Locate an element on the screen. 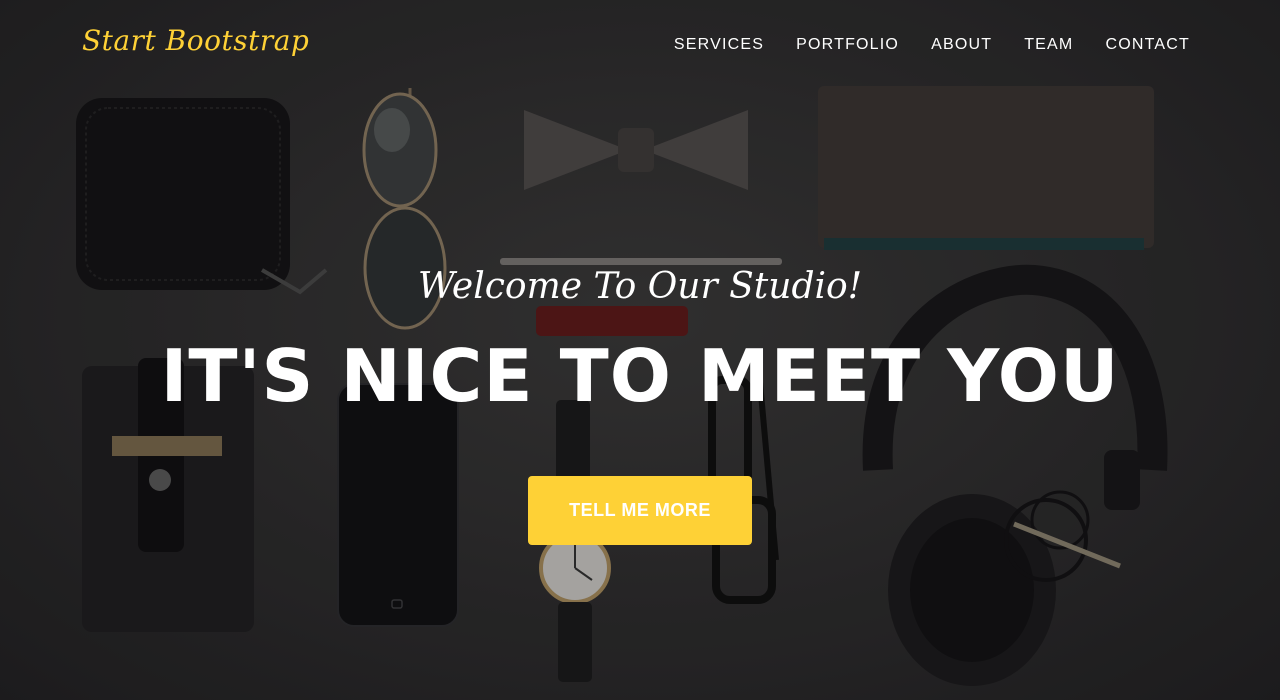 Image resolution: width=1280 pixels, height=700 pixels. hero-subheading: Welcome To Our Studio! is located at coordinates (640, 286).